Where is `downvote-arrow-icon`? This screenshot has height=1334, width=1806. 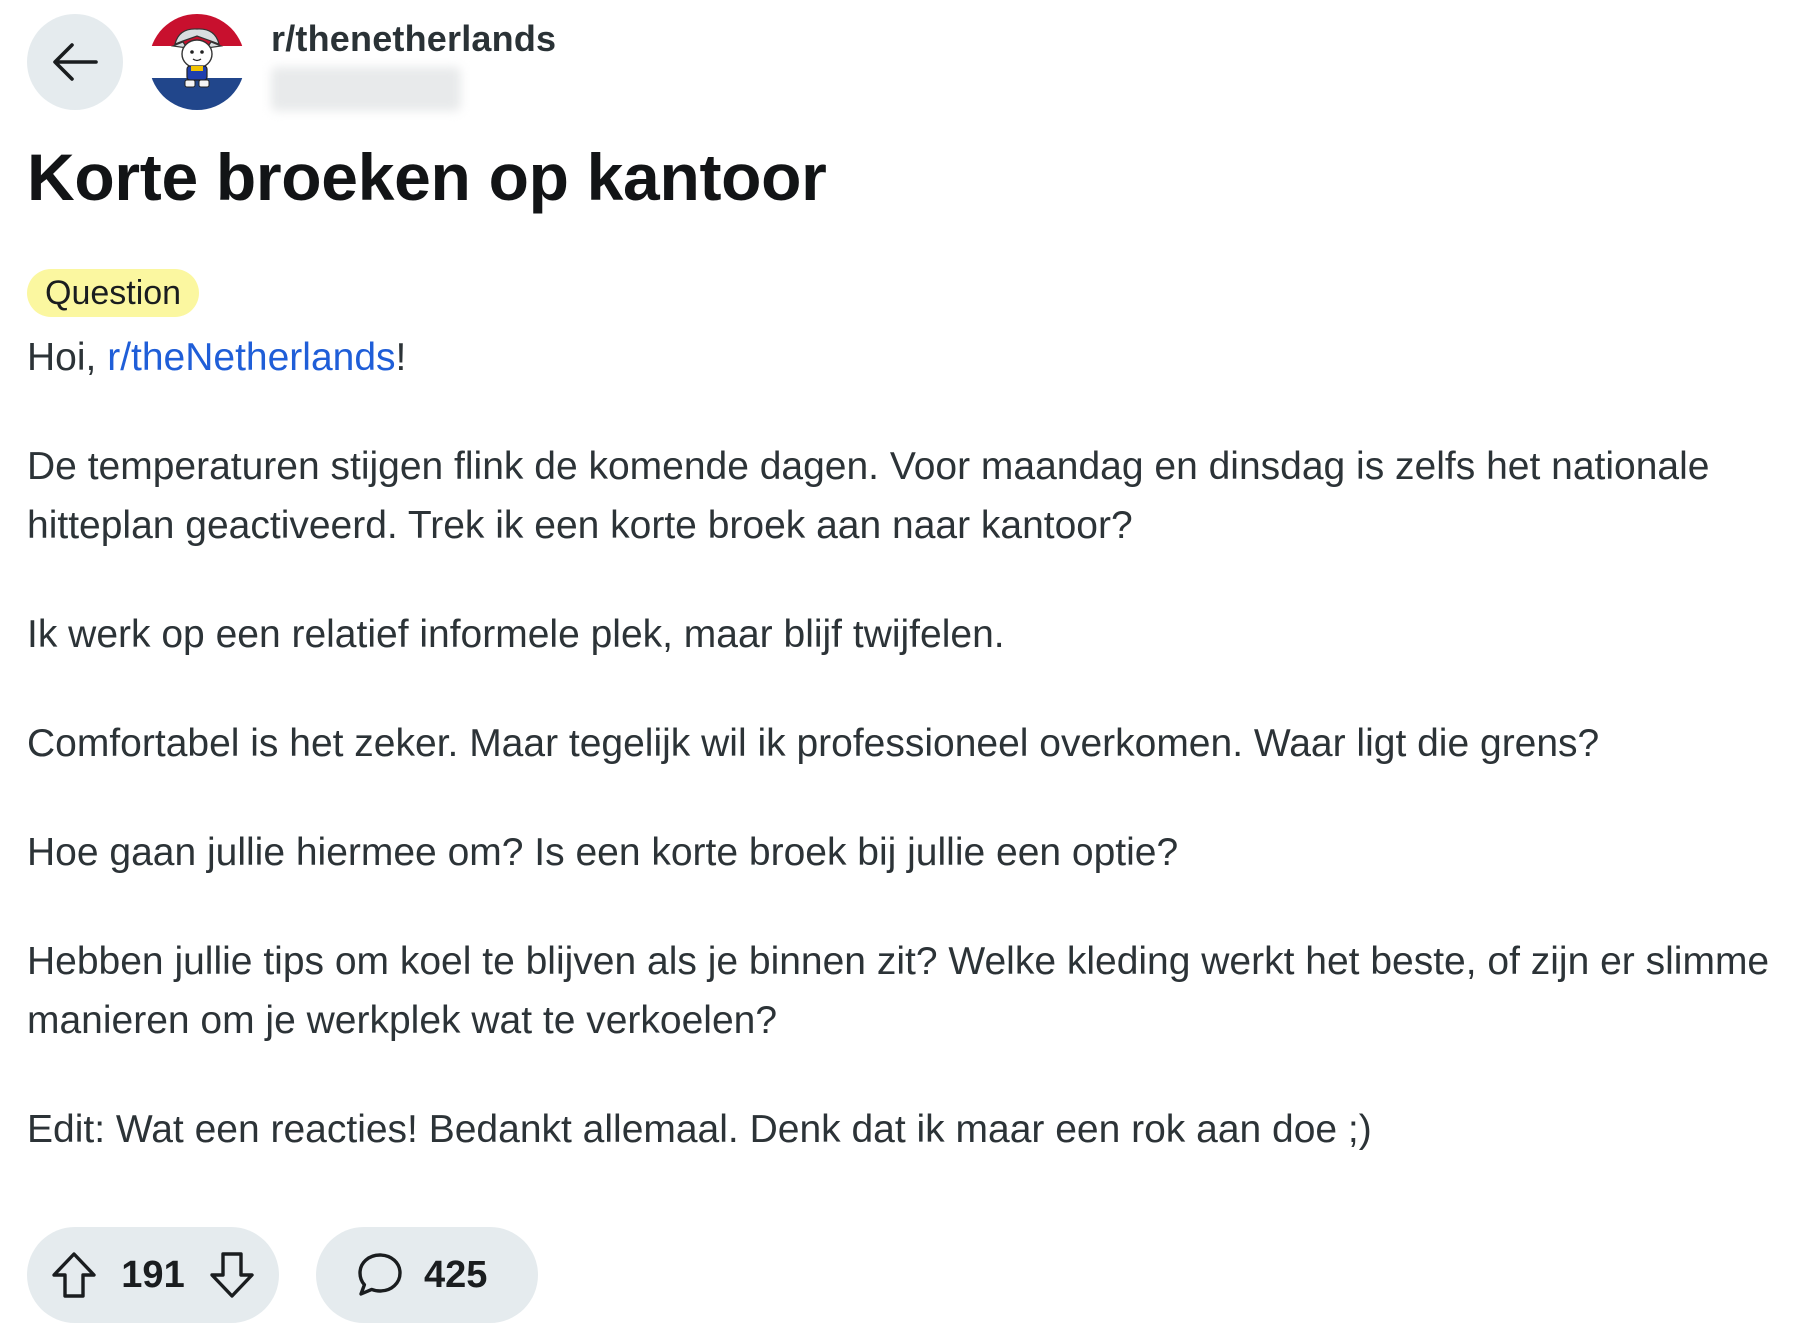 downvote-arrow-icon is located at coordinates (232, 1275).